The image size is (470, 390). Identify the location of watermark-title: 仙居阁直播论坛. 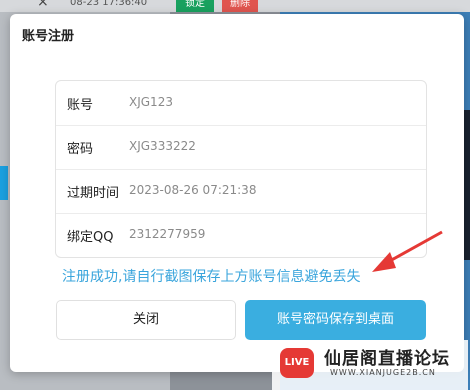
(387, 359).